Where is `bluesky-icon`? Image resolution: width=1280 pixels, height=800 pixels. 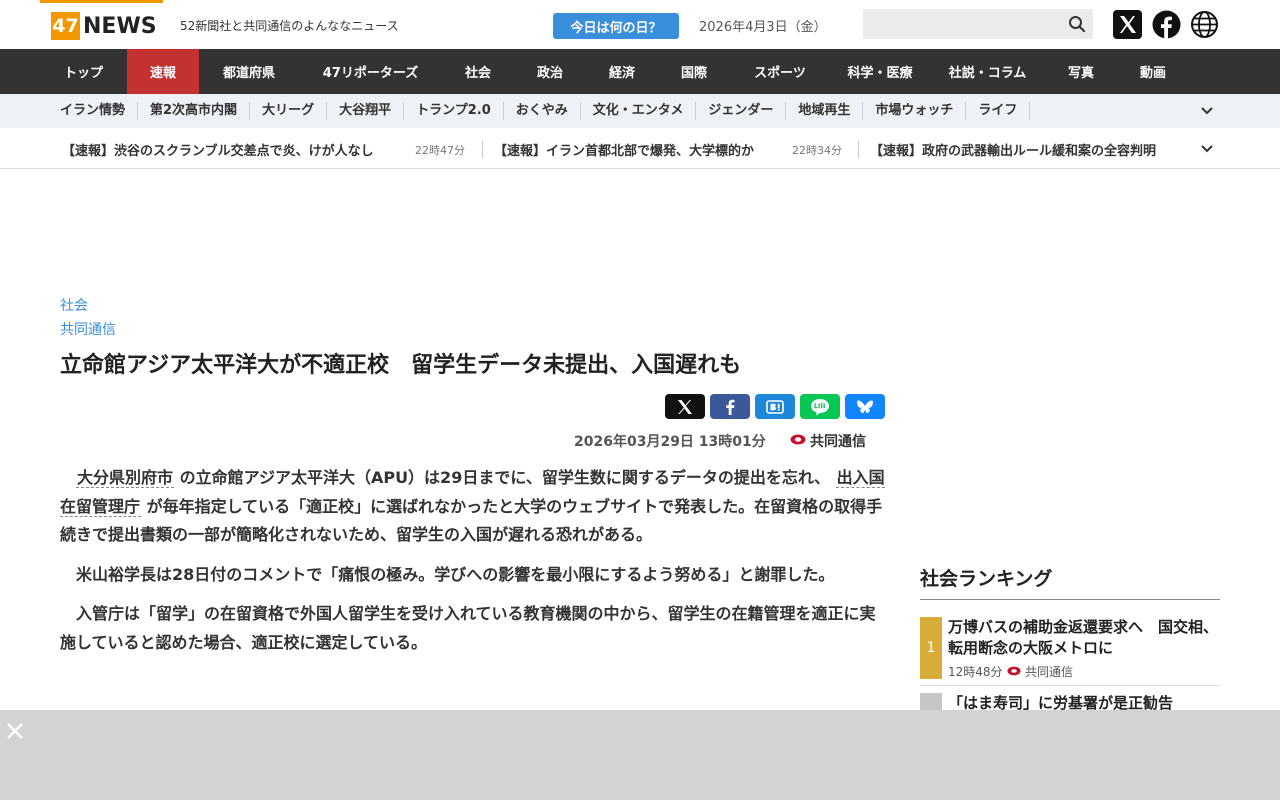
bluesky-icon is located at coordinates (865, 406).